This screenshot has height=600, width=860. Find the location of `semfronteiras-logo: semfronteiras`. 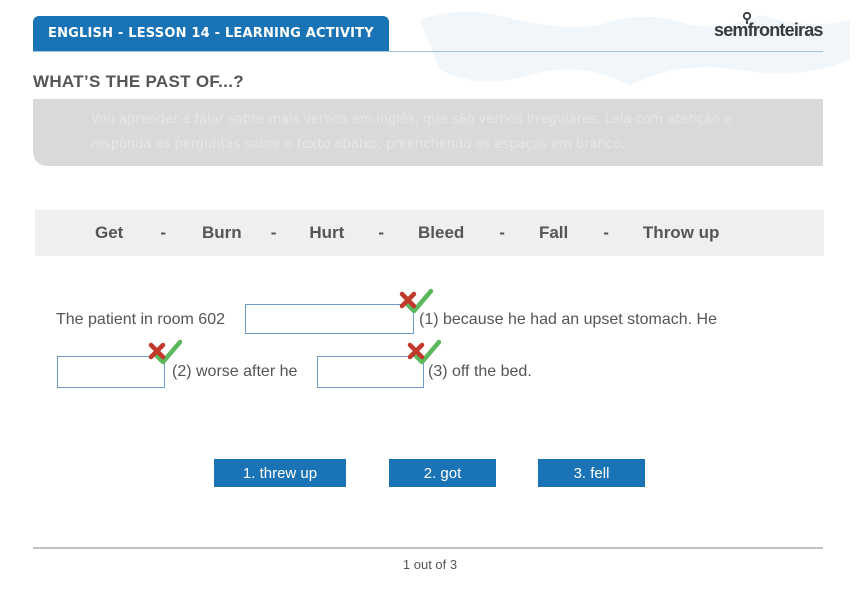

semfronteiras-logo: semfronteiras is located at coordinates (769, 28).